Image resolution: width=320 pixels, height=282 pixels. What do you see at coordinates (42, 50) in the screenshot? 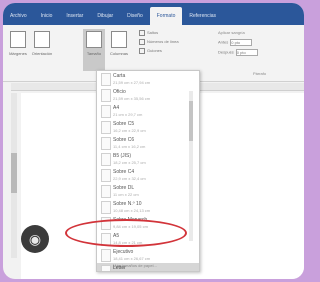
I see `orientation-button: Orientación` at bounding box center [42, 50].